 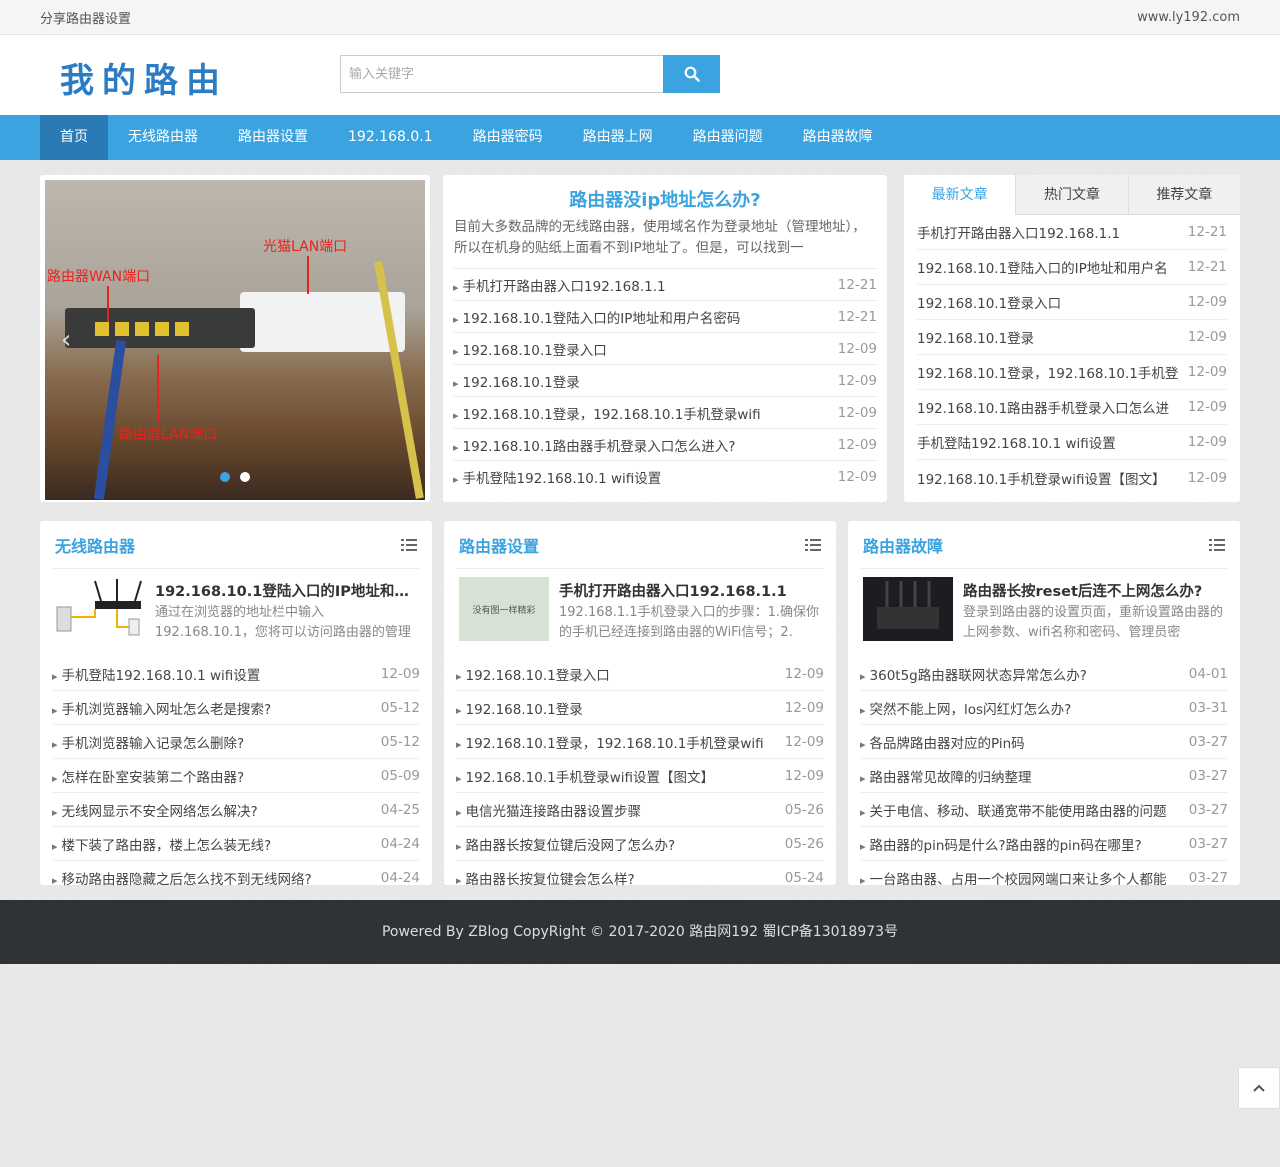 I want to click on headline-title: 路由器没ip地址怎么办?, so click(x=665, y=200).